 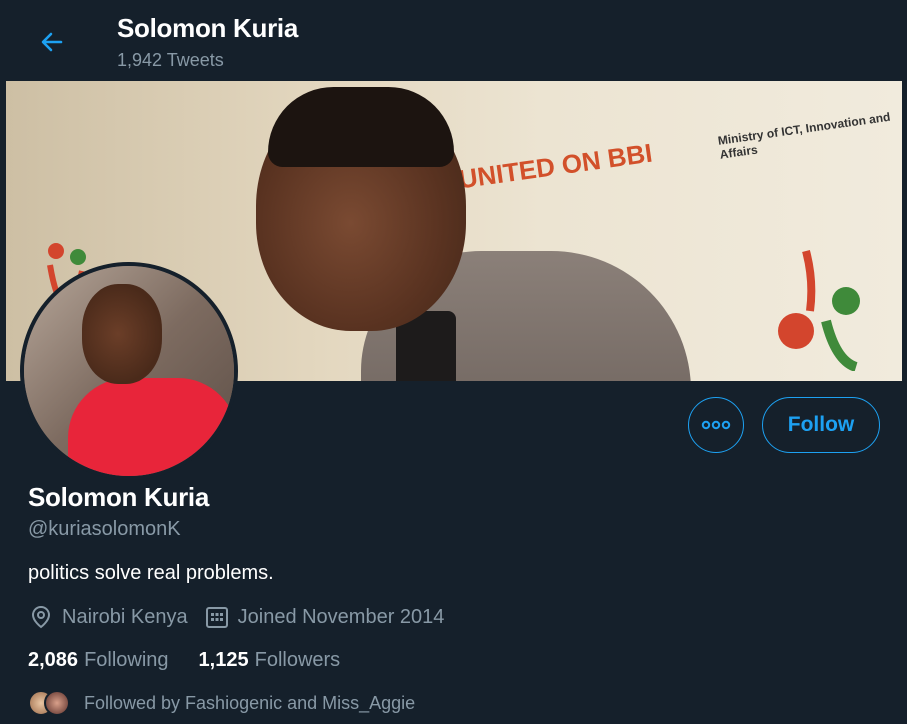 I want to click on arrow-left-icon, so click(x=52, y=42).